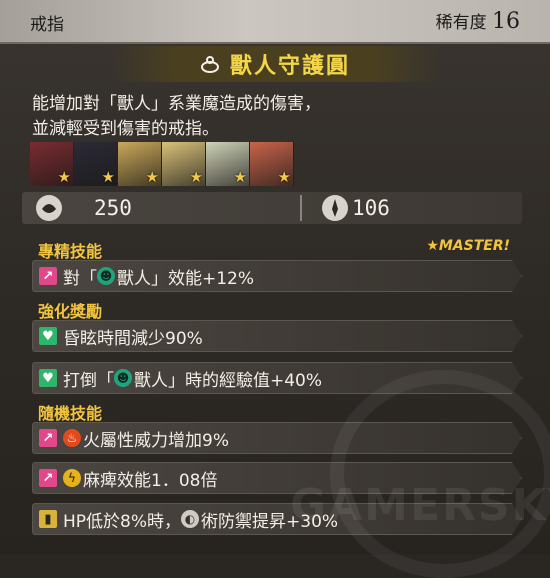 The height and width of the screenshot is (578, 550). I want to click on portrait-4: ★, so click(184, 164).